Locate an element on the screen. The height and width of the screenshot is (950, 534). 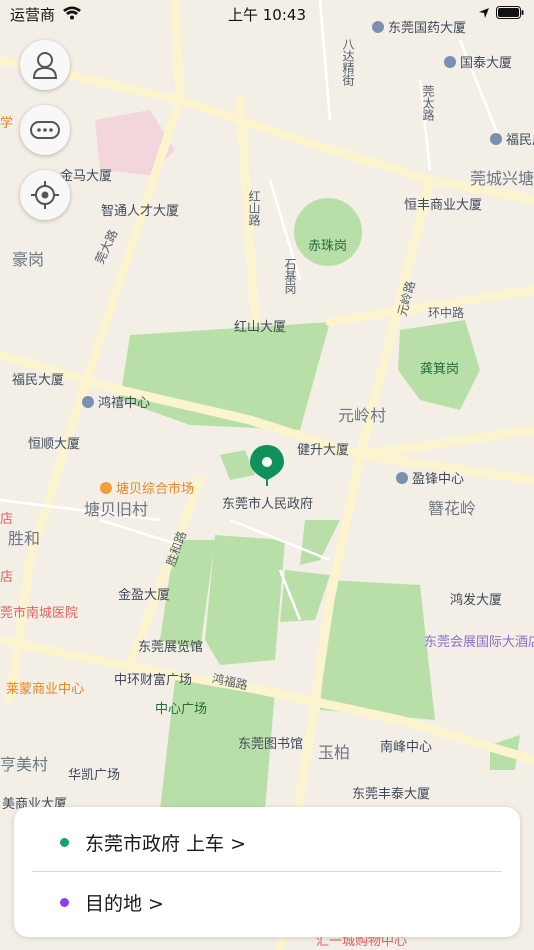
status-icons is located at coordinates (501, 12).